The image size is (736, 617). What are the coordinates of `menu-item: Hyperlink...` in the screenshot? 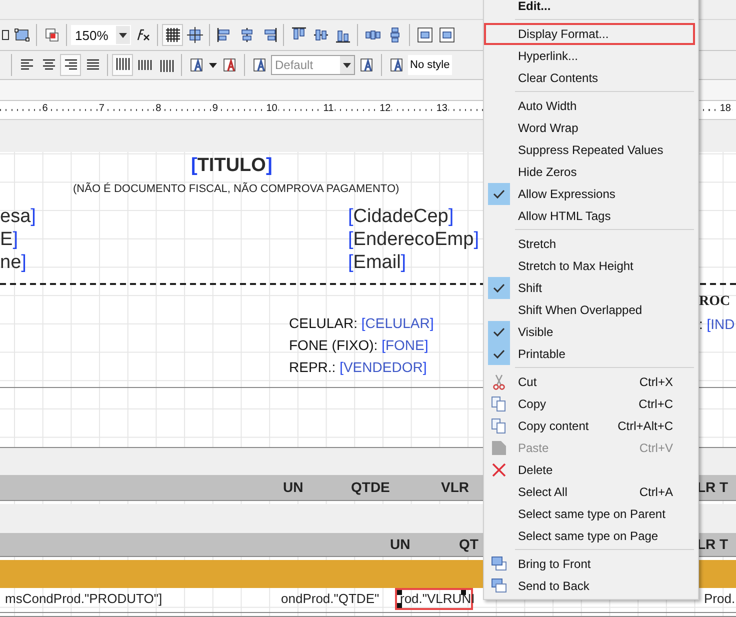 It's located at (589, 56).